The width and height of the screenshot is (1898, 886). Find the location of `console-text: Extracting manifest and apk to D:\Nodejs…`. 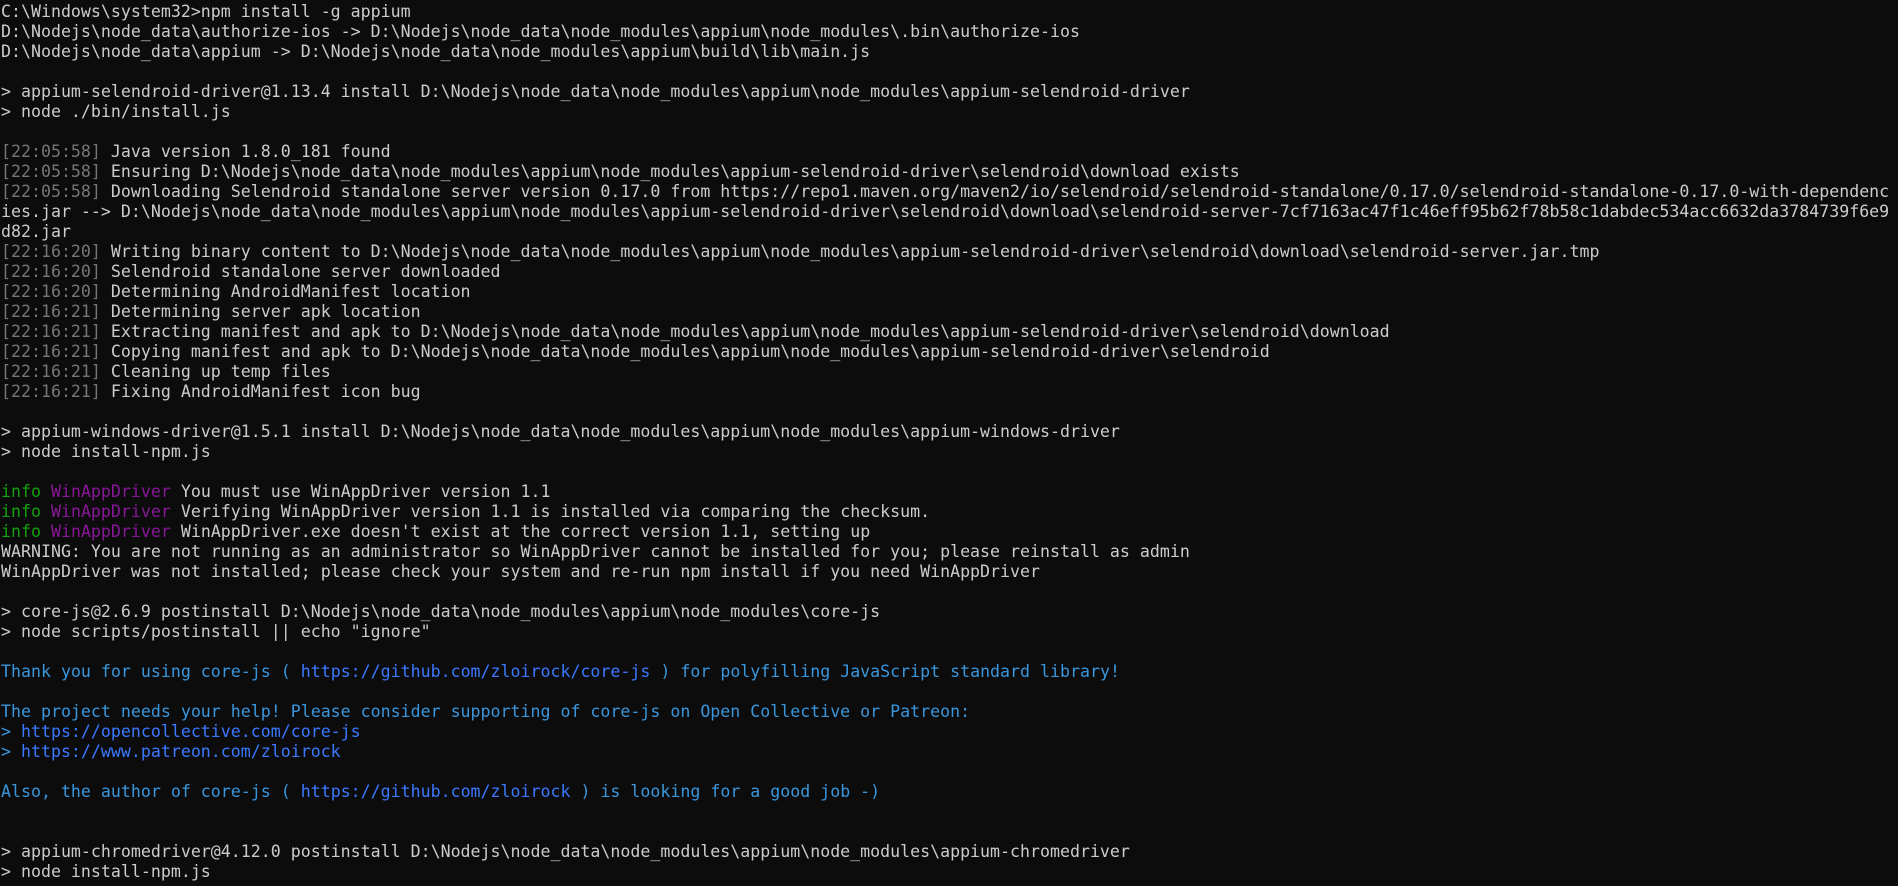

console-text: Extracting manifest and apk to D:\Nodejs… is located at coordinates (745, 331).